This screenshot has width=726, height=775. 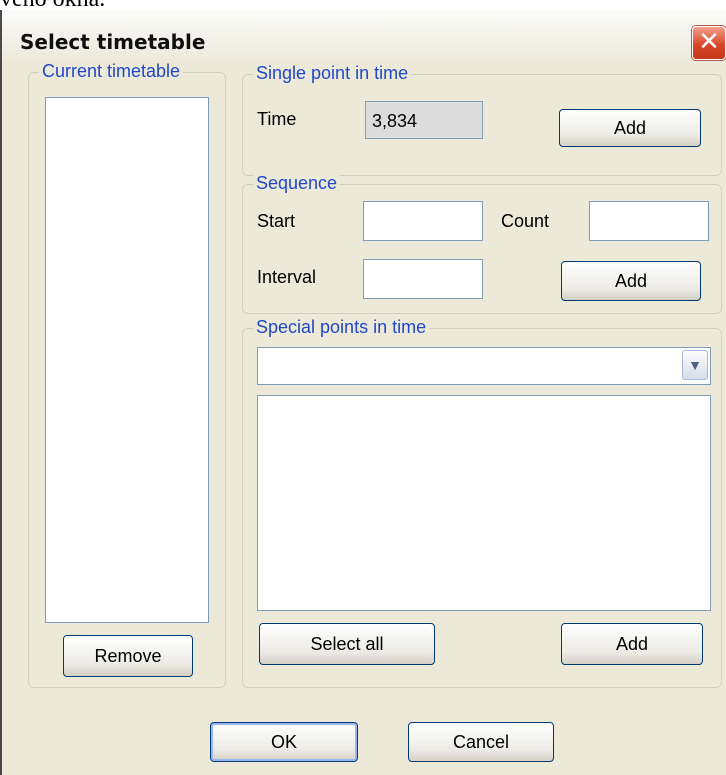 What do you see at coordinates (649, 221) in the screenshot?
I see `count-input` at bounding box center [649, 221].